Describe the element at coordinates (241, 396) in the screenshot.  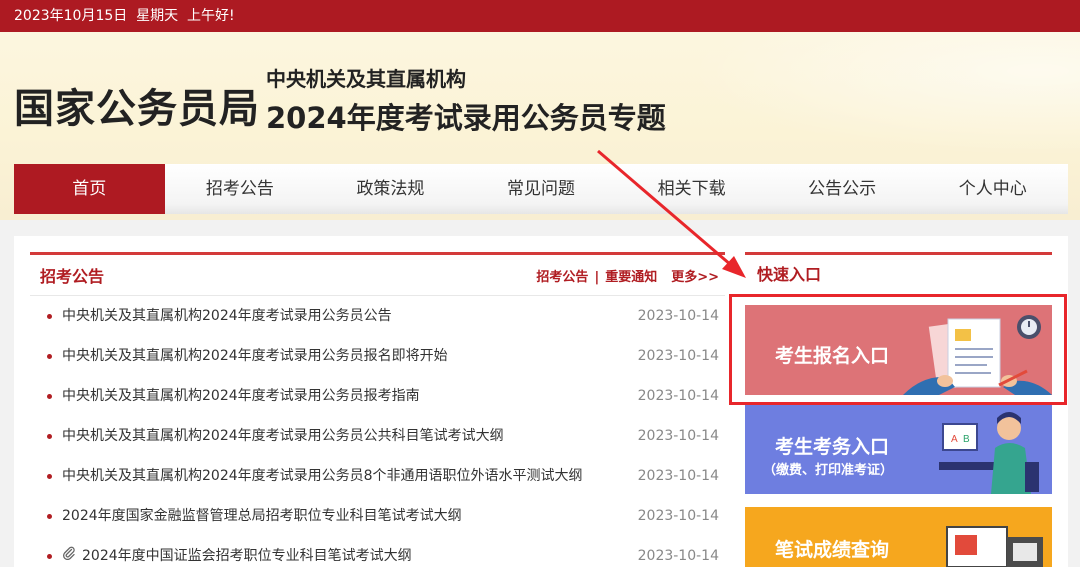
I see `announcement-title: 中央机关及其直属机构2024年度考试录用公务员报考指南` at that location.